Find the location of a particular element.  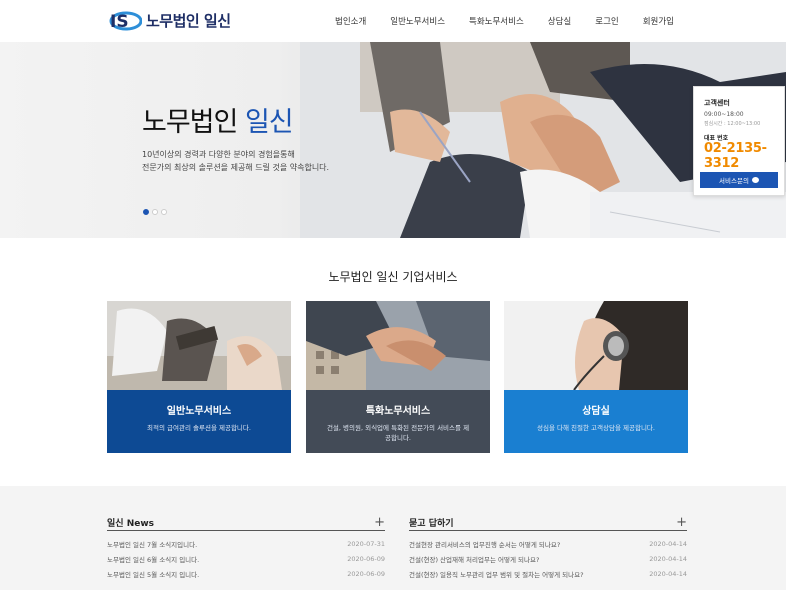

slider-dots is located at coordinates (155, 212).